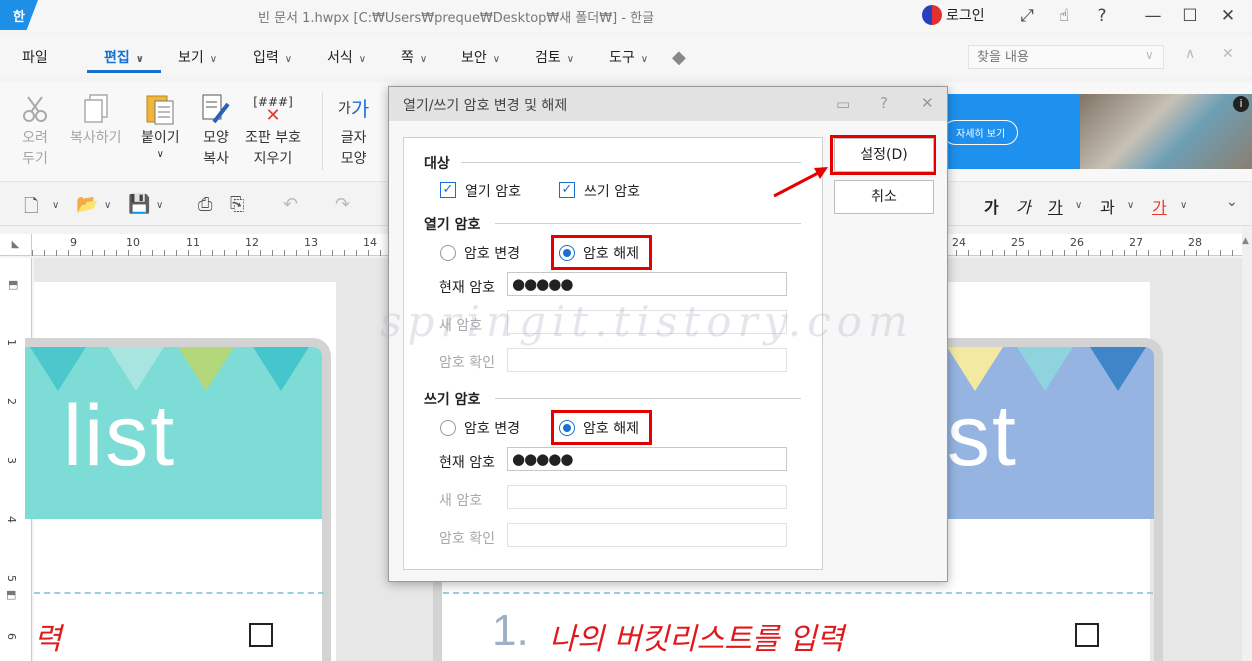 Image resolution: width=1252 pixels, height=661 pixels. Describe the element at coordinates (1228, 54) in the screenshot. I see `close-search-icon: ✕` at that location.